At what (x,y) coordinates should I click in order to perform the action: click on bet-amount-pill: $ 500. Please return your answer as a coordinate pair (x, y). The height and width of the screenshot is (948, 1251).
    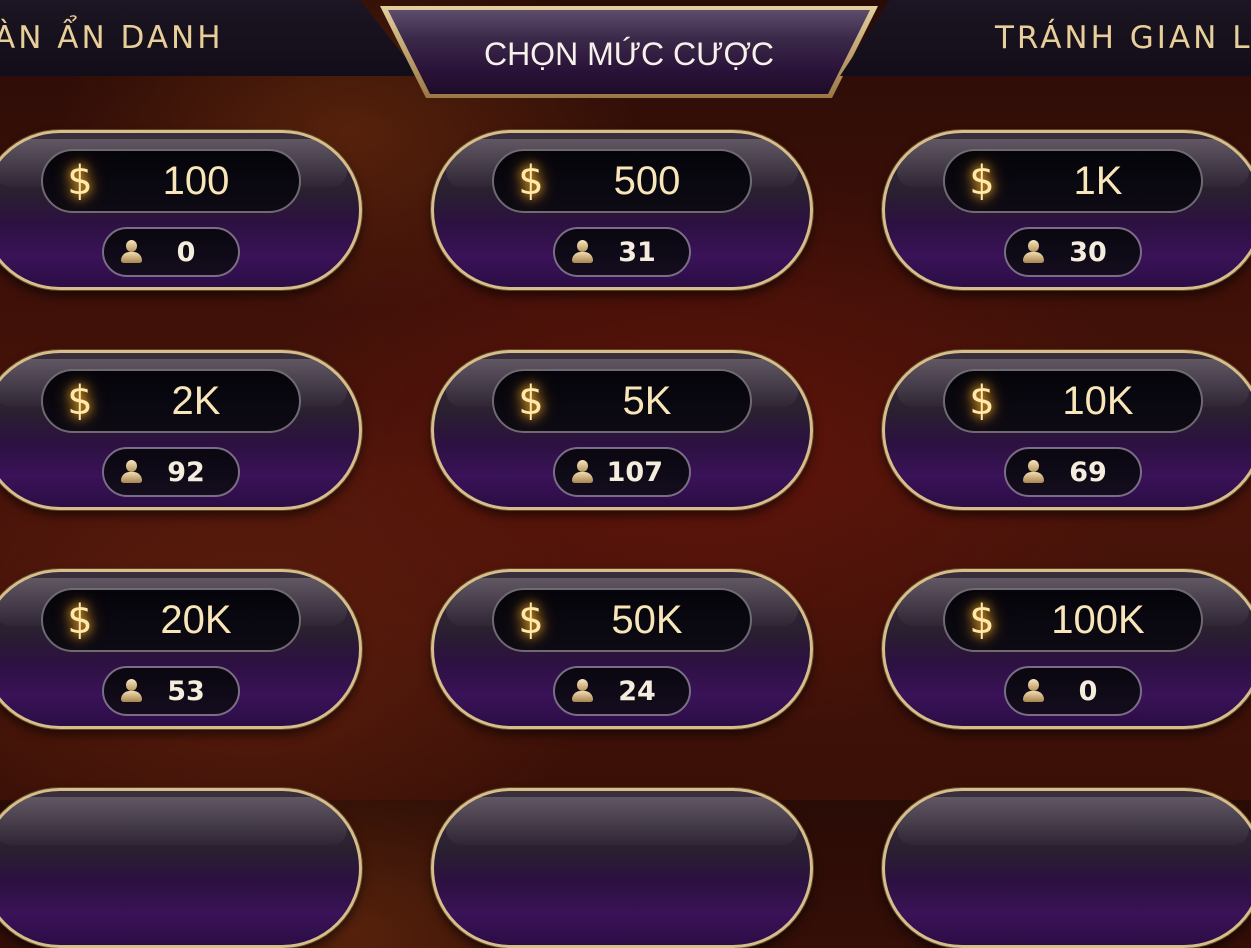
    Looking at the image, I should click on (622, 181).